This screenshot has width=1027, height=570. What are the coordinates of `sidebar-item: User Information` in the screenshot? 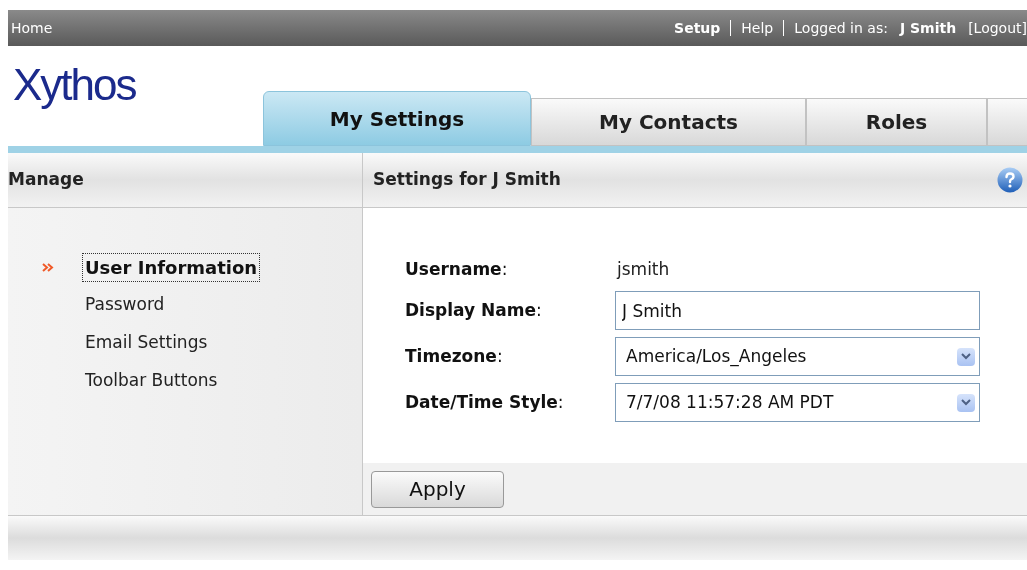 It's located at (171, 267).